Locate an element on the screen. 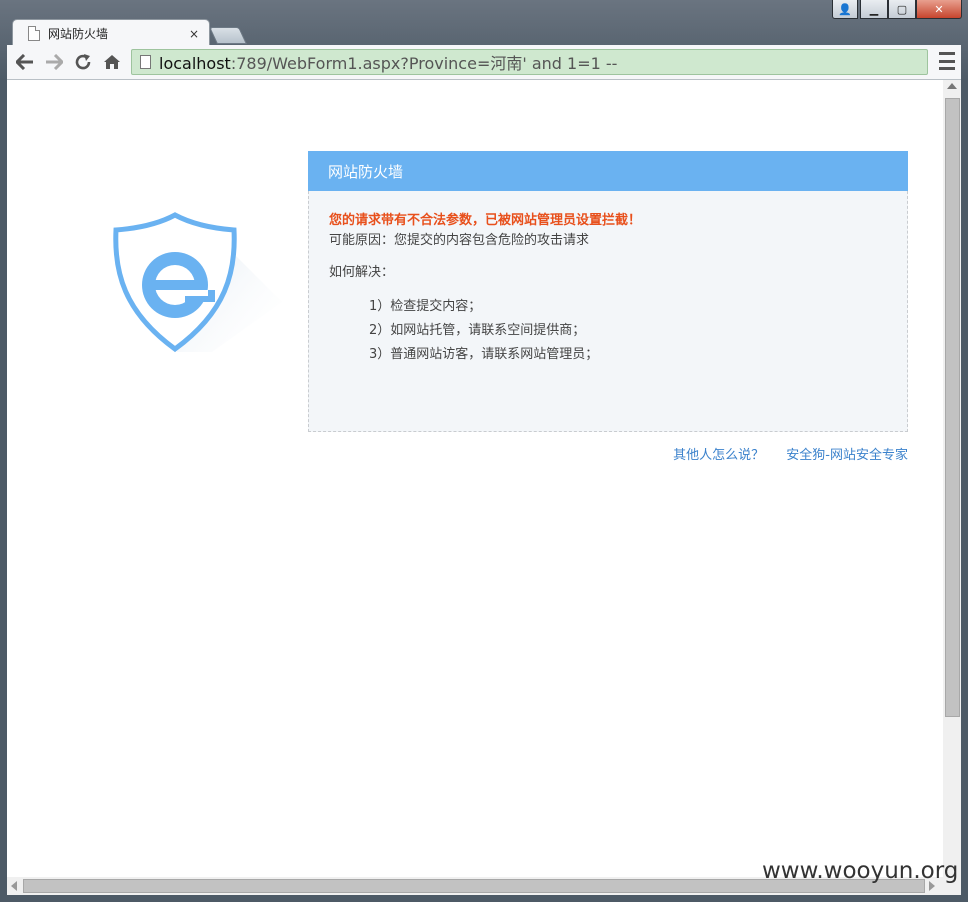  reload-icon is located at coordinates (83, 62).